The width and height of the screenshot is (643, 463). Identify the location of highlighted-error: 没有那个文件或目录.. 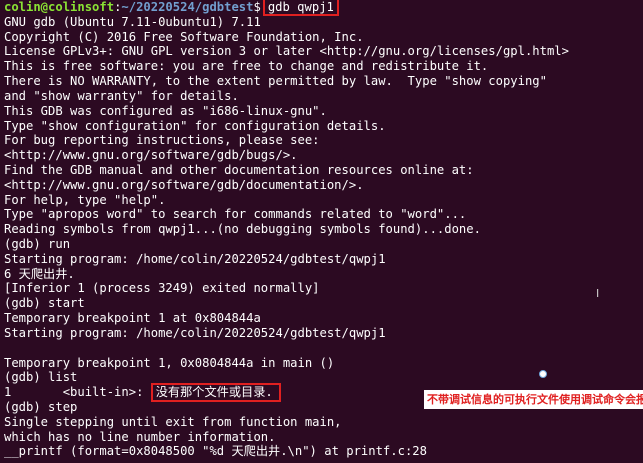
(215, 393).